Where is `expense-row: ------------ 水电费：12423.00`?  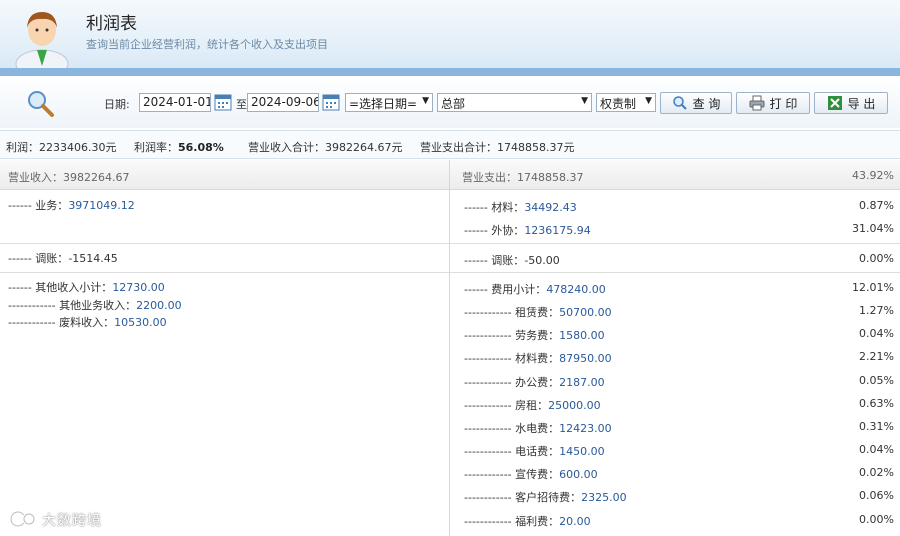 expense-row: ------------ 水电费：12423.00 is located at coordinates (538, 428).